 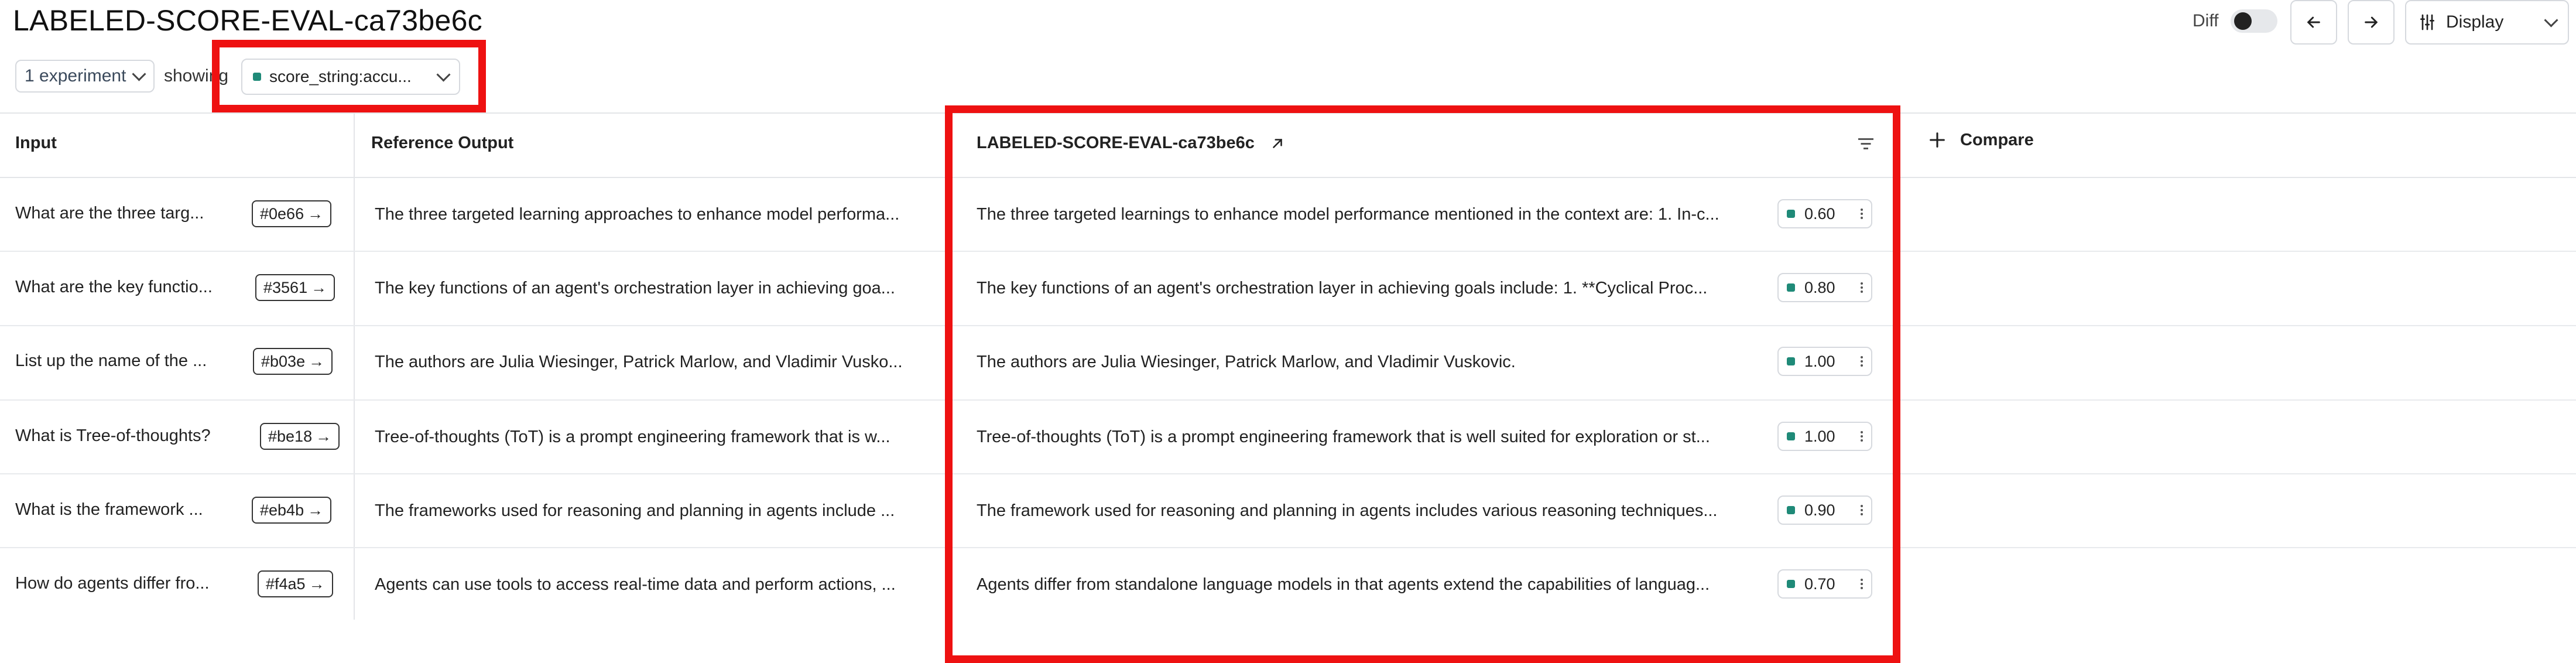 What do you see at coordinates (354, 366) in the screenshot?
I see `column-divider` at bounding box center [354, 366].